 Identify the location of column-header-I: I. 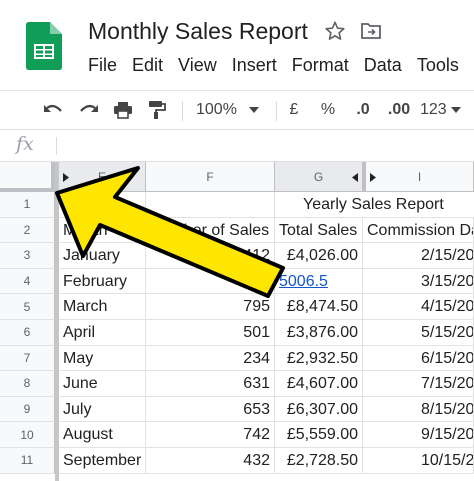
(418, 177).